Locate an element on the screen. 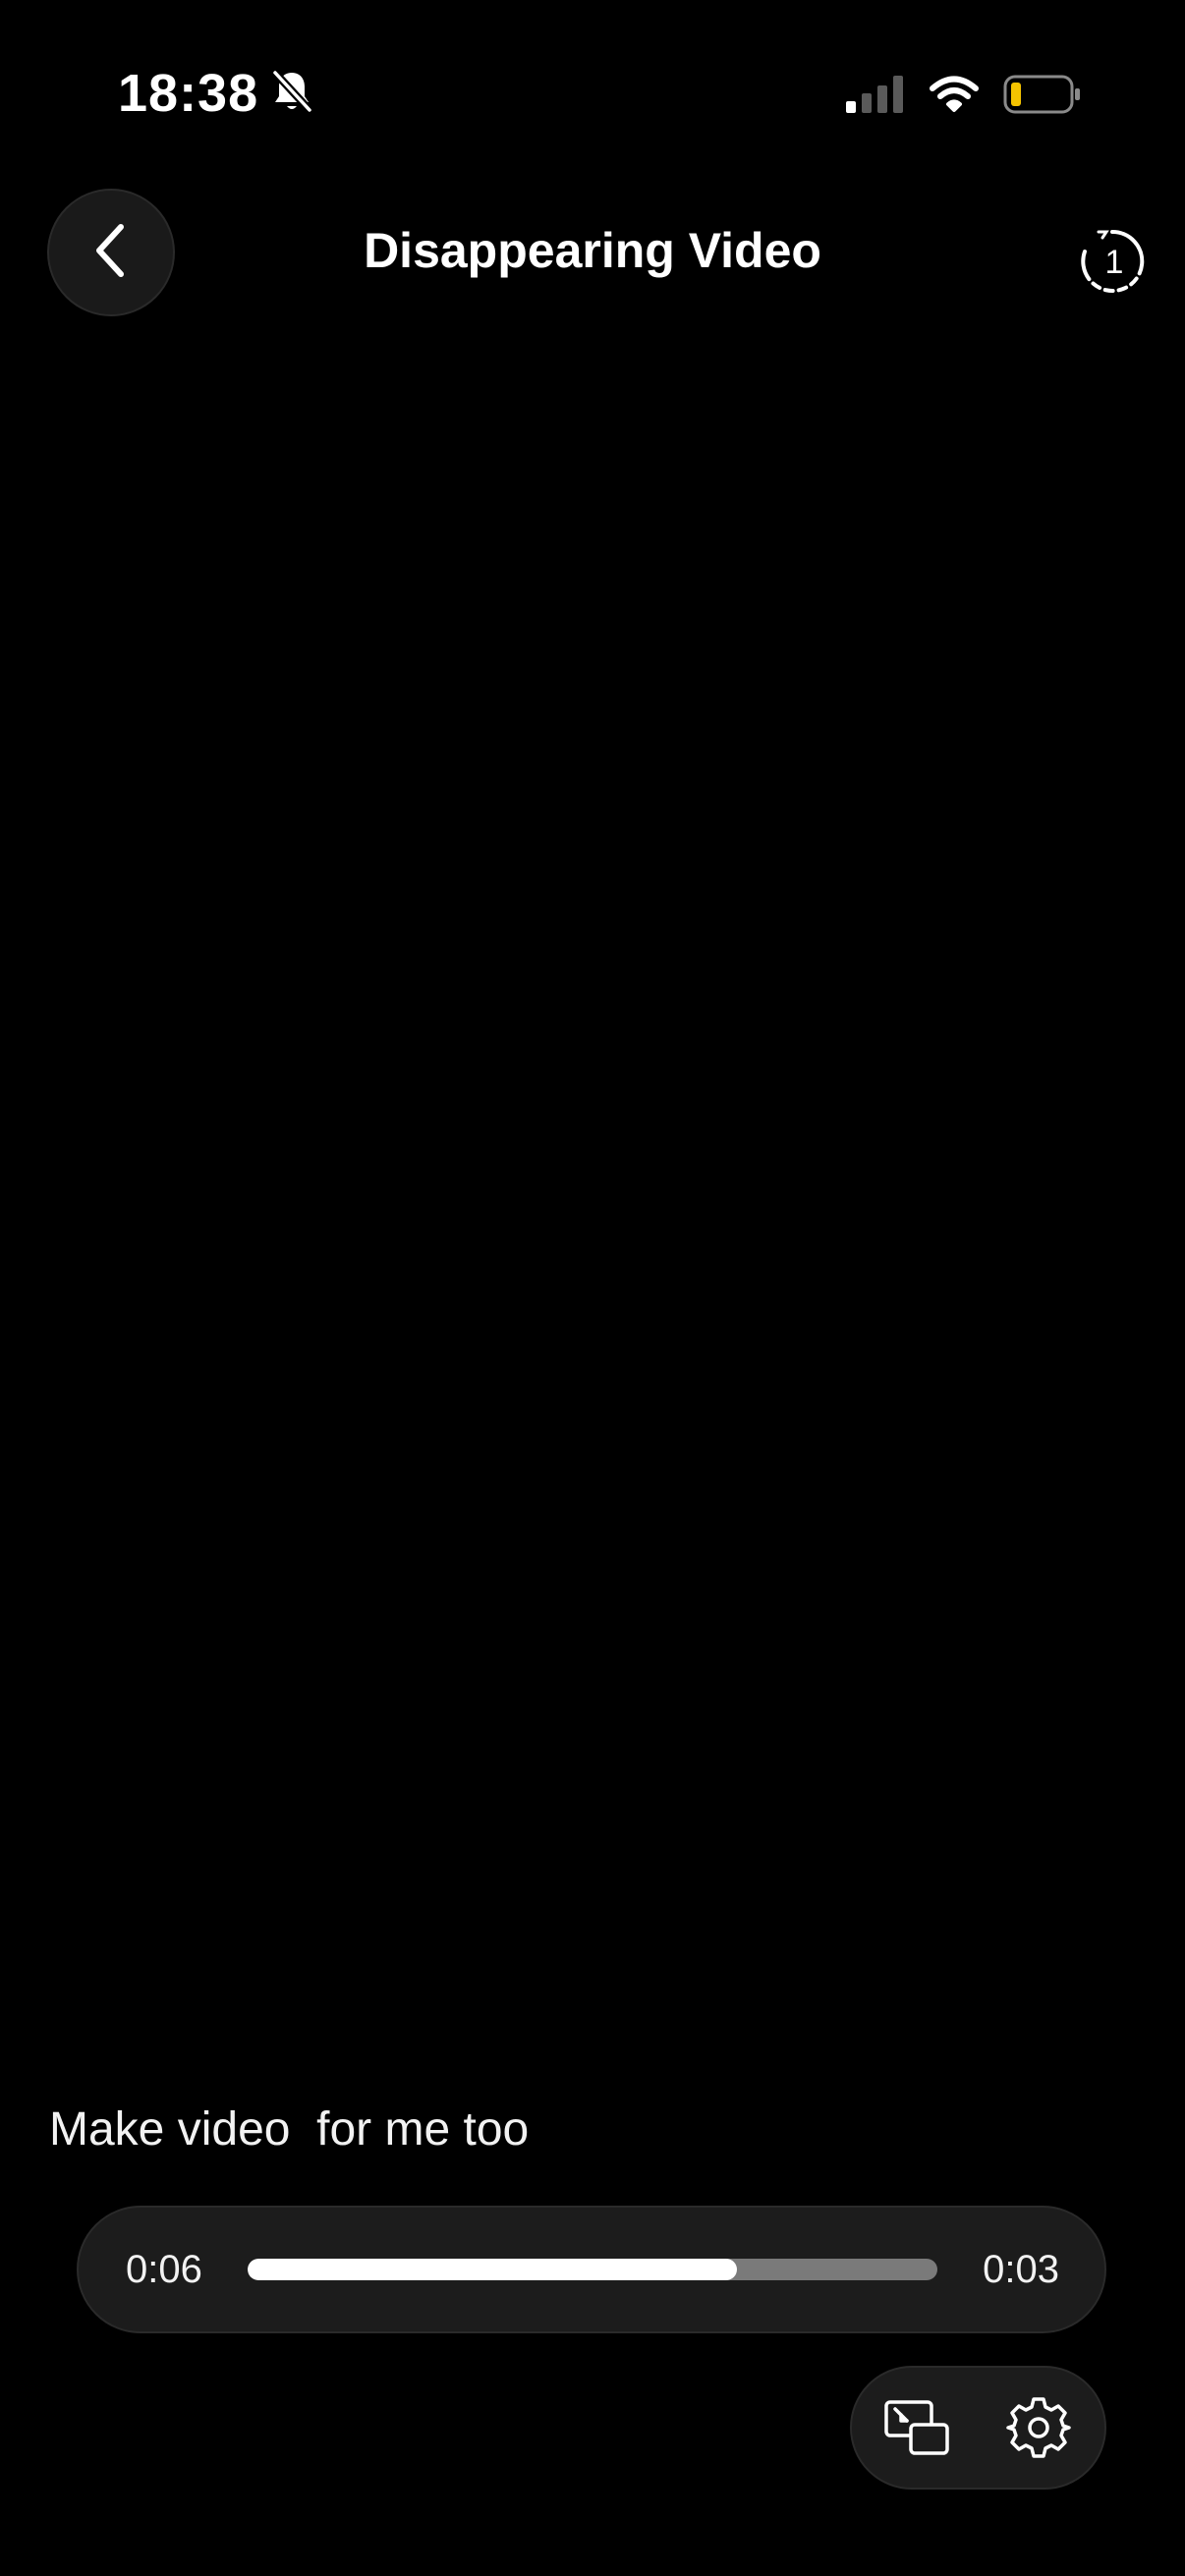 This screenshot has width=1185, height=2576. settings-button is located at coordinates (1038, 2427).